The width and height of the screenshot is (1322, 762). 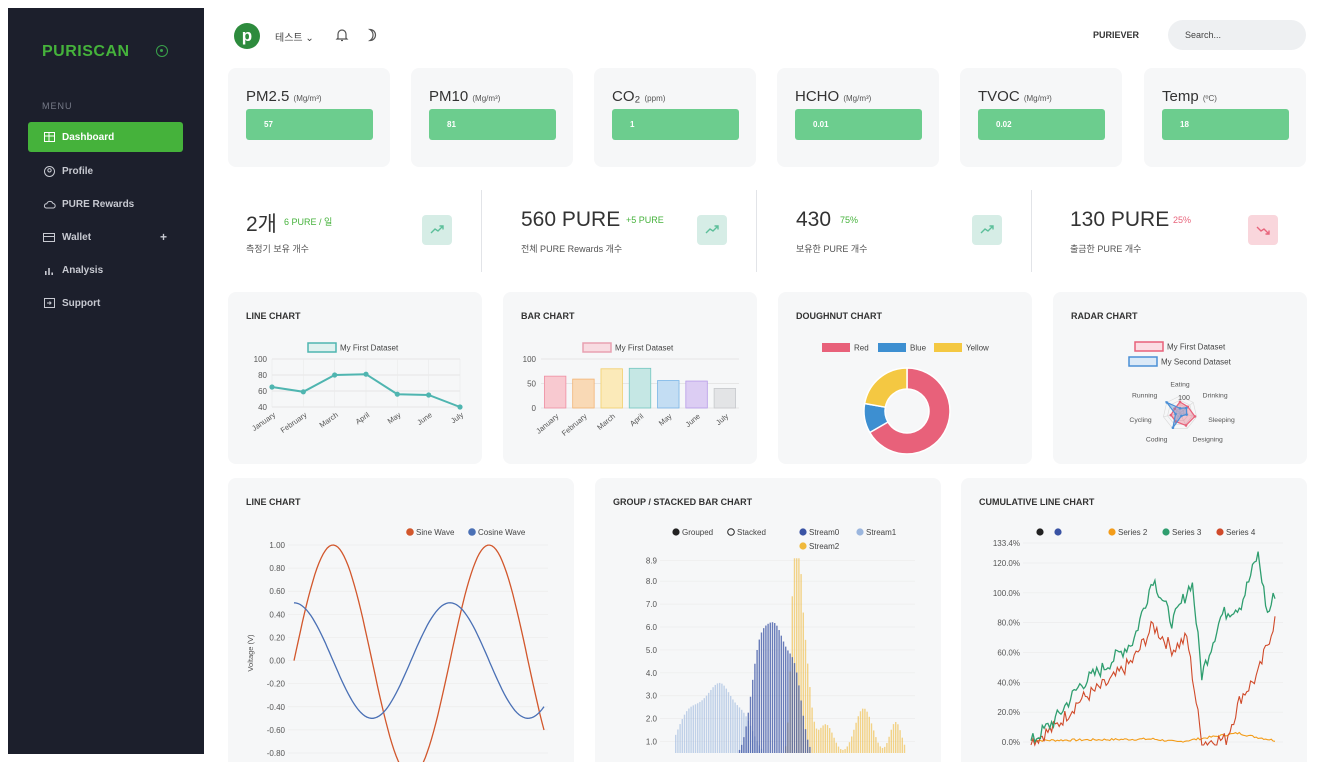 I want to click on y-tick-label: 50, so click(x=531, y=384).